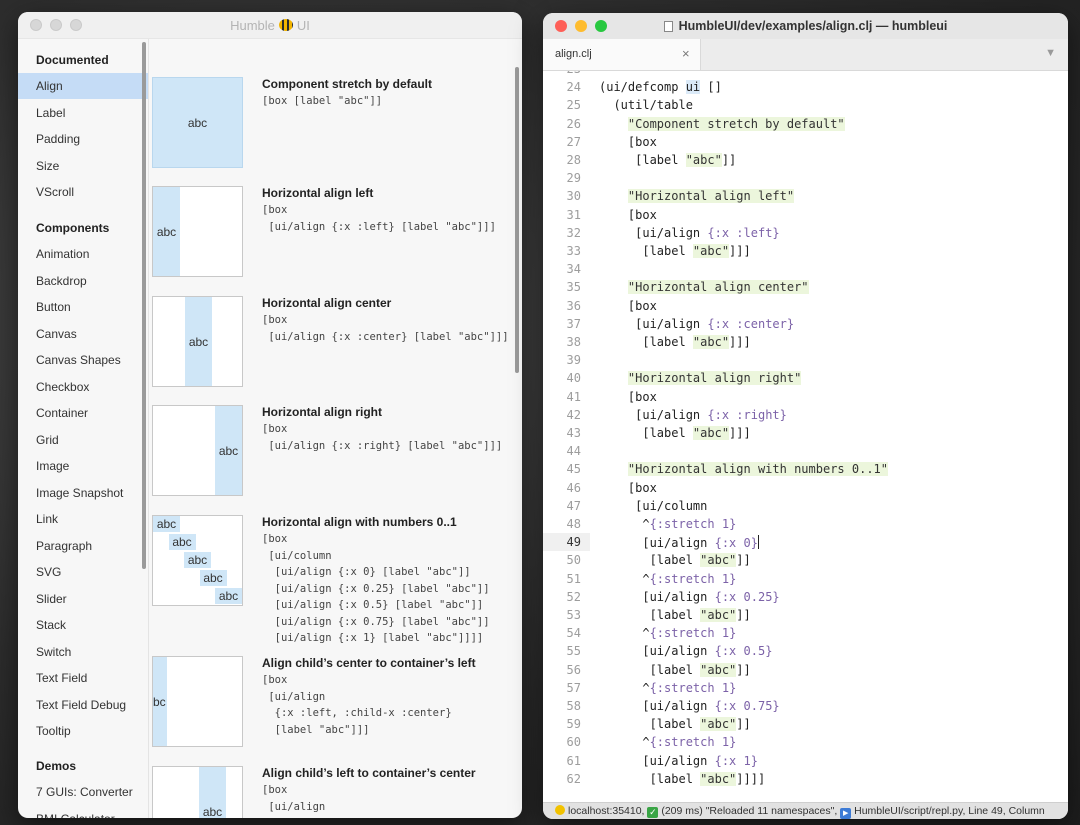  Describe the element at coordinates (678, 761) in the screenshot. I see `code-line: [ui/align {:x 1}` at that location.